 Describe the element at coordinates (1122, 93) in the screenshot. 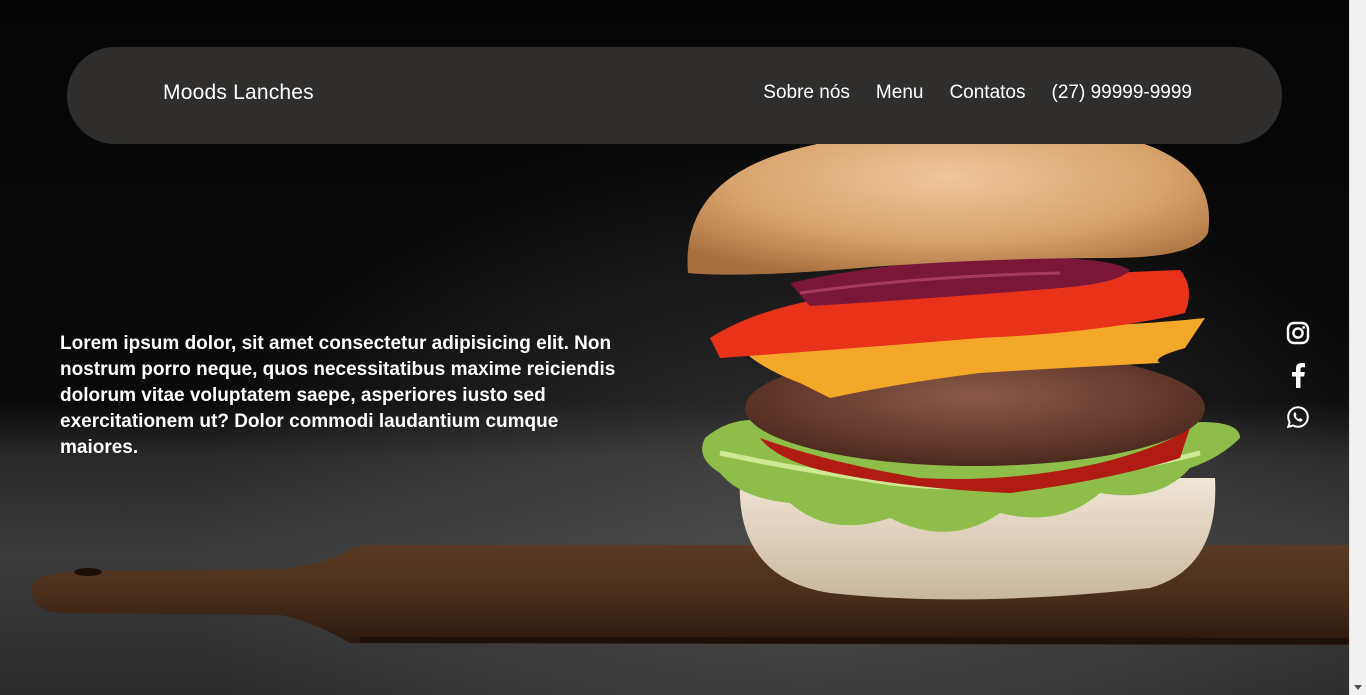

I see `nav-link-phone: (27) 99999-9999` at that location.